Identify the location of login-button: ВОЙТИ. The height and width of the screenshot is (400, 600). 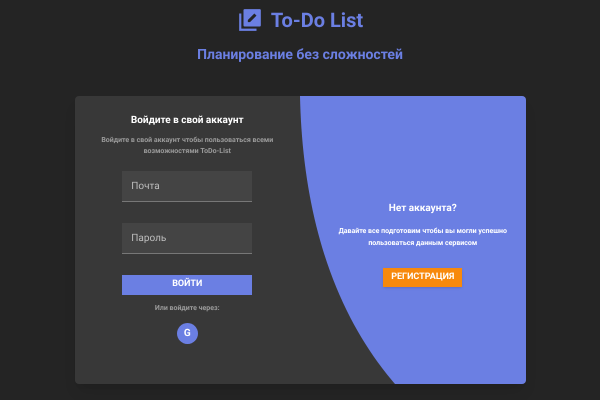
(187, 285).